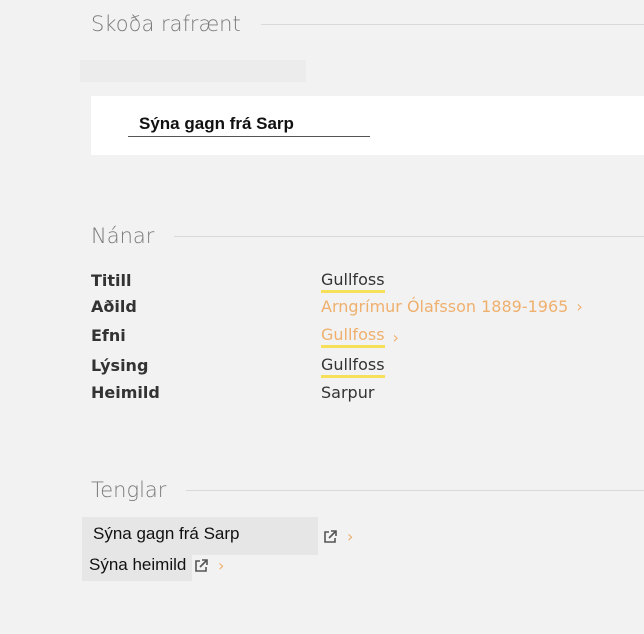  I want to click on title-value: Gullfoss, so click(353, 282).